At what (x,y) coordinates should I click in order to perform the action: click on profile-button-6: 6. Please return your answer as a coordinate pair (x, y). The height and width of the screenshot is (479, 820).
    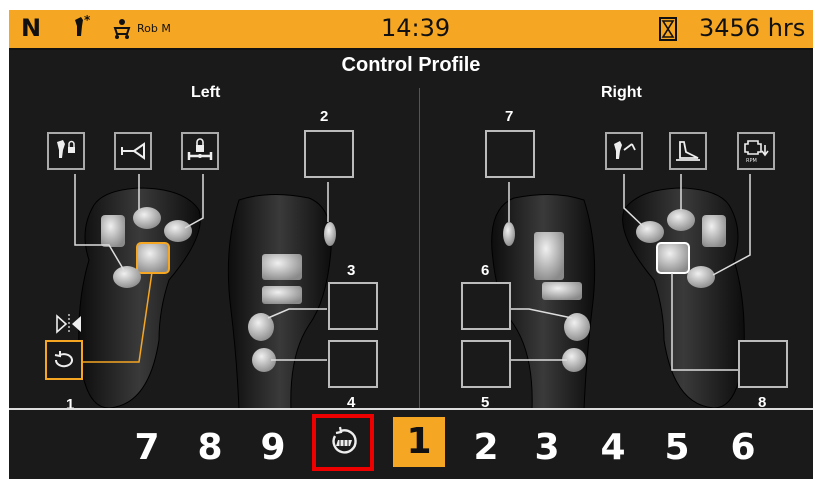
    Looking at the image, I should click on (743, 448).